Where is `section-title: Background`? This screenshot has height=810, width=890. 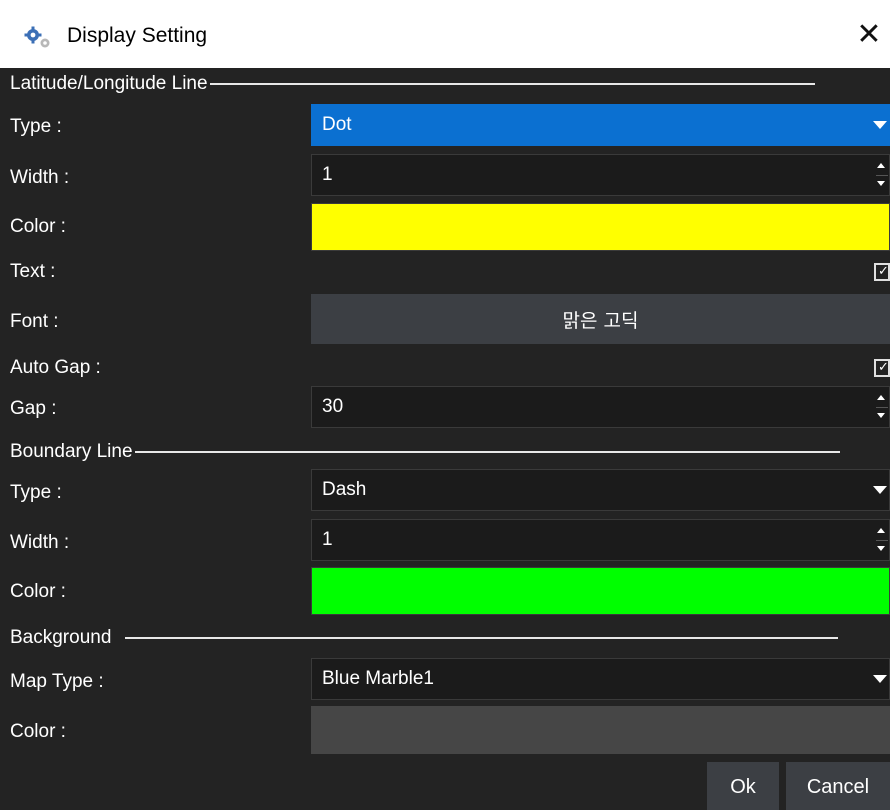
section-title: Background is located at coordinates (61, 637).